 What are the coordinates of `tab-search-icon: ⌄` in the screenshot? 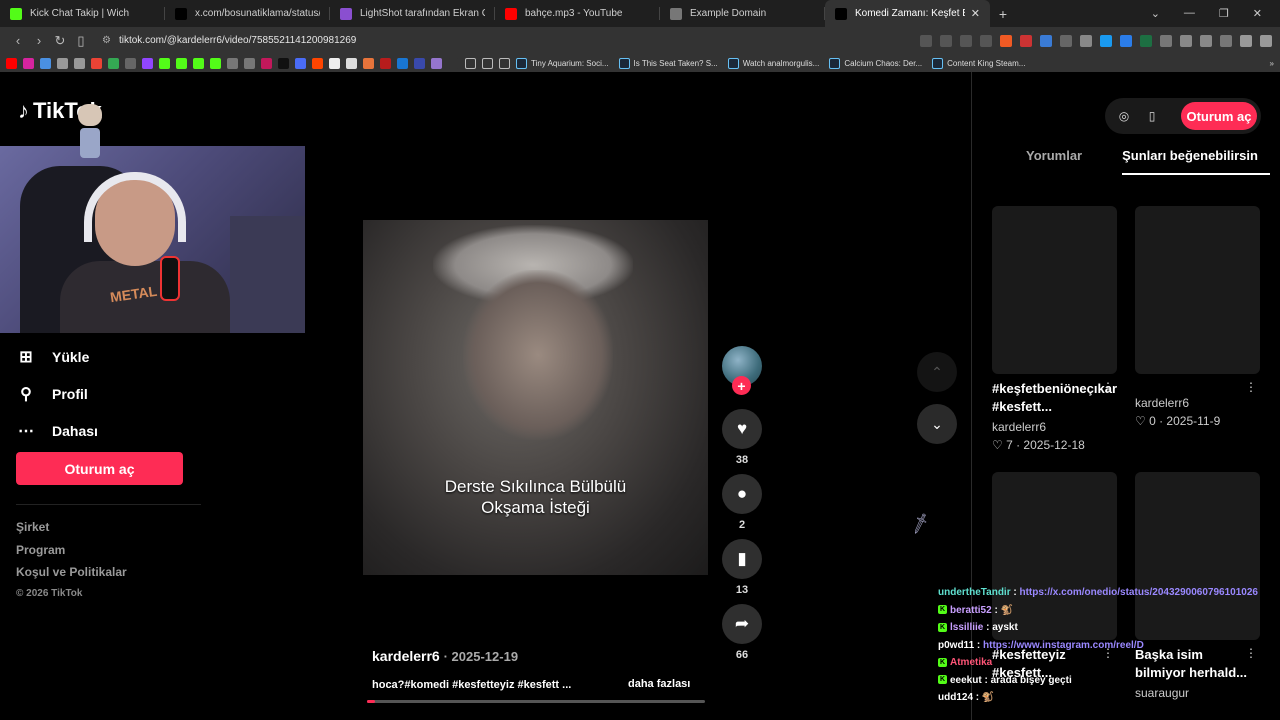 It's located at (1155, 13).